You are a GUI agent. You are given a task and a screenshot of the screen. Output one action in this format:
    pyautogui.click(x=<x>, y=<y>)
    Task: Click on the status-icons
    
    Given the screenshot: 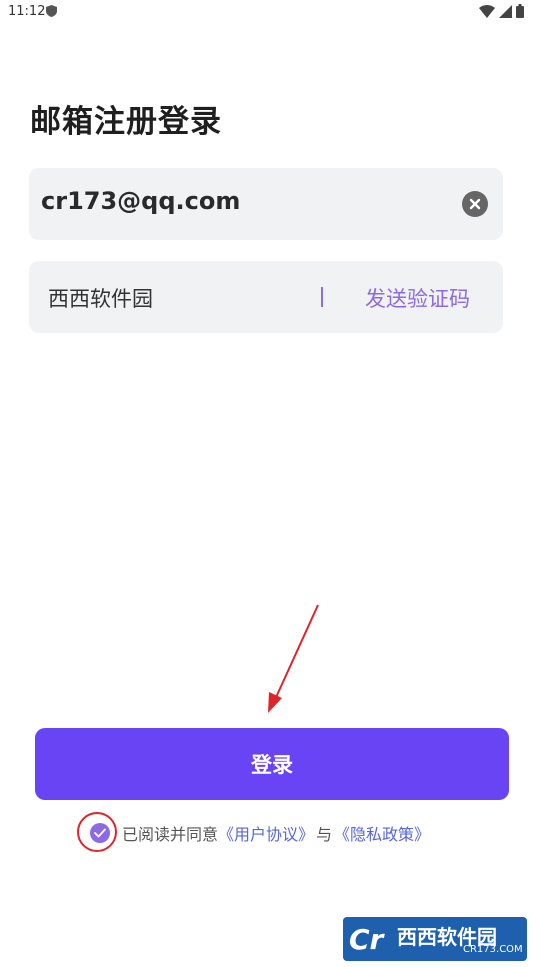 What is the action you would take?
    pyautogui.click(x=501, y=11)
    